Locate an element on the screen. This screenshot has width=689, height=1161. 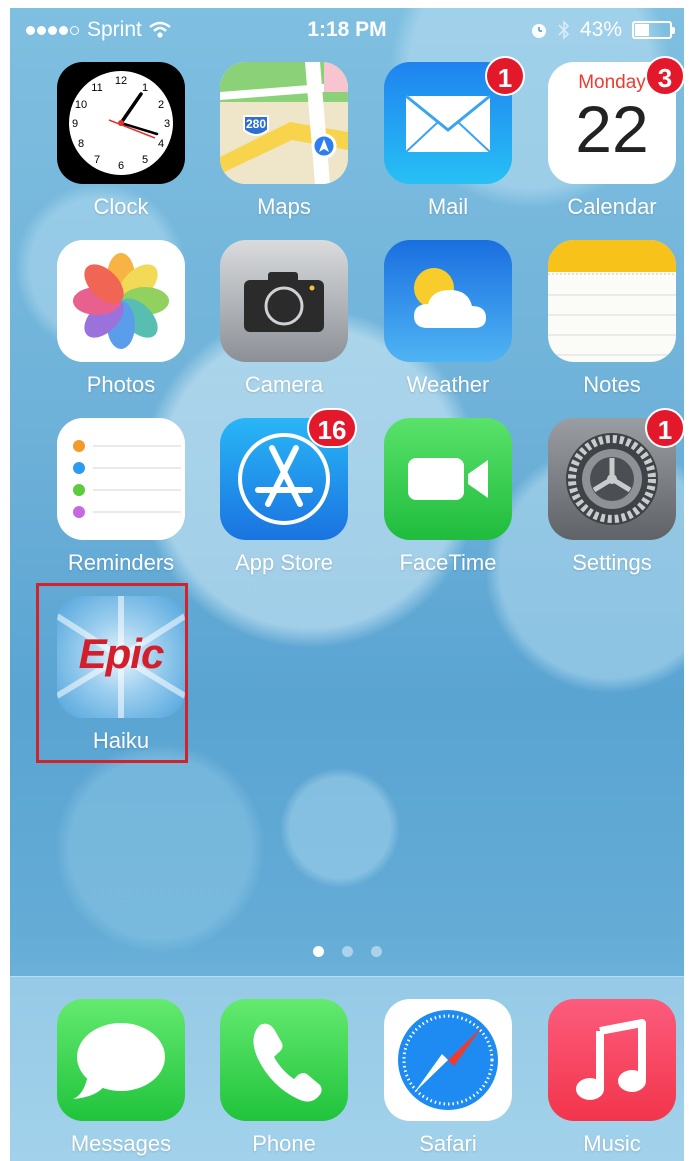
dock-app-messages: Messages is located at coordinates (121, 1078).